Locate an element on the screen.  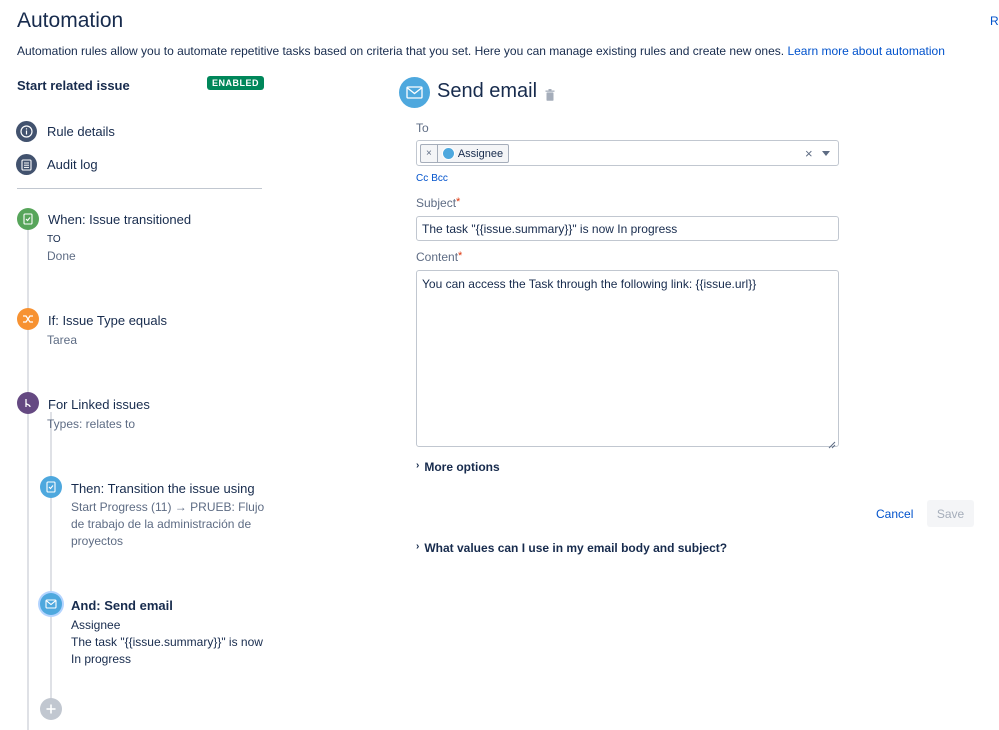
step-branch-title: For Linked issues is located at coordinates (99, 404).